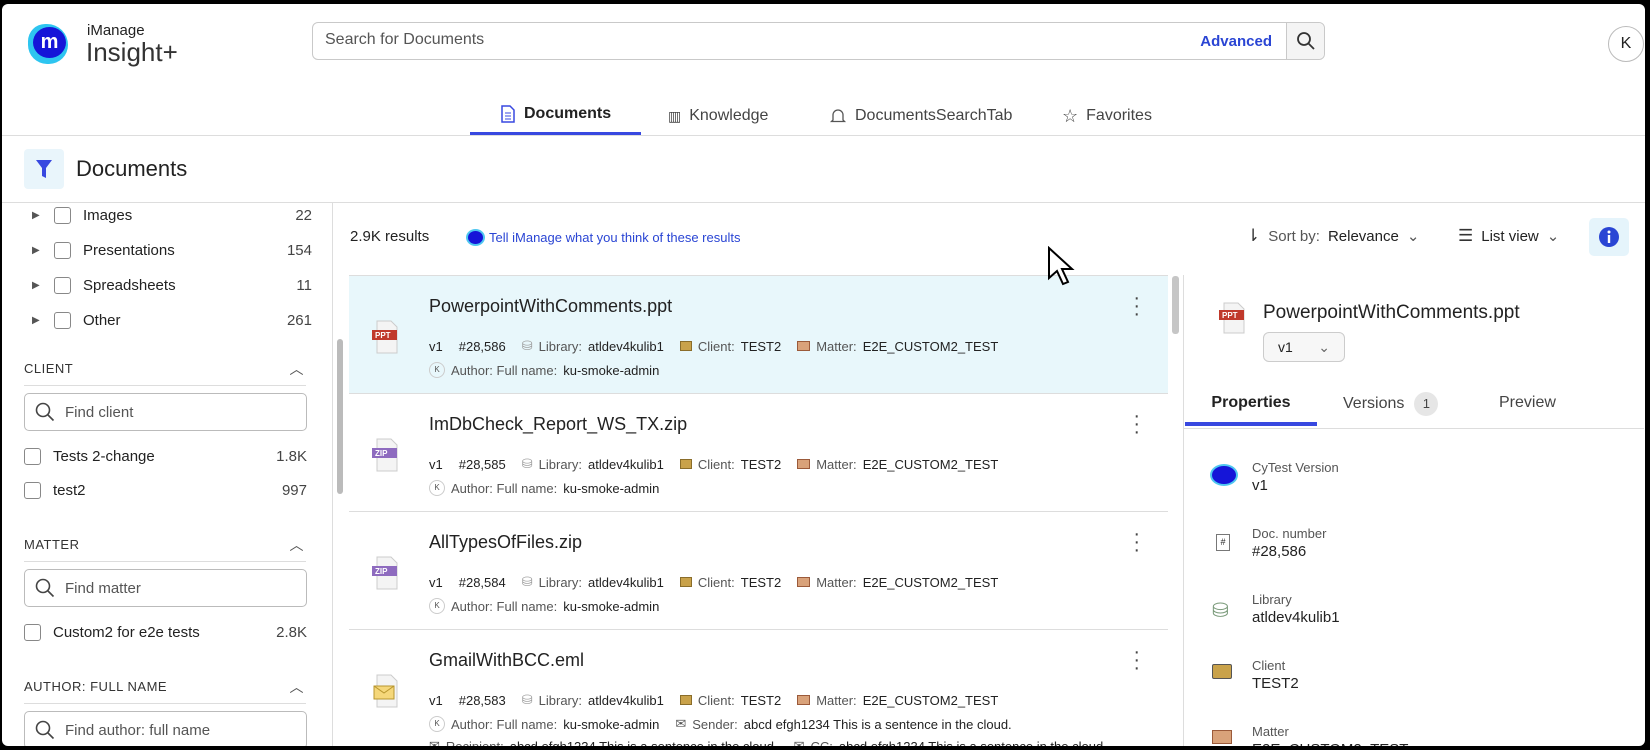  What do you see at coordinates (1296, 617) in the screenshot?
I see `property-value: atldev4kulib1` at bounding box center [1296, 617].